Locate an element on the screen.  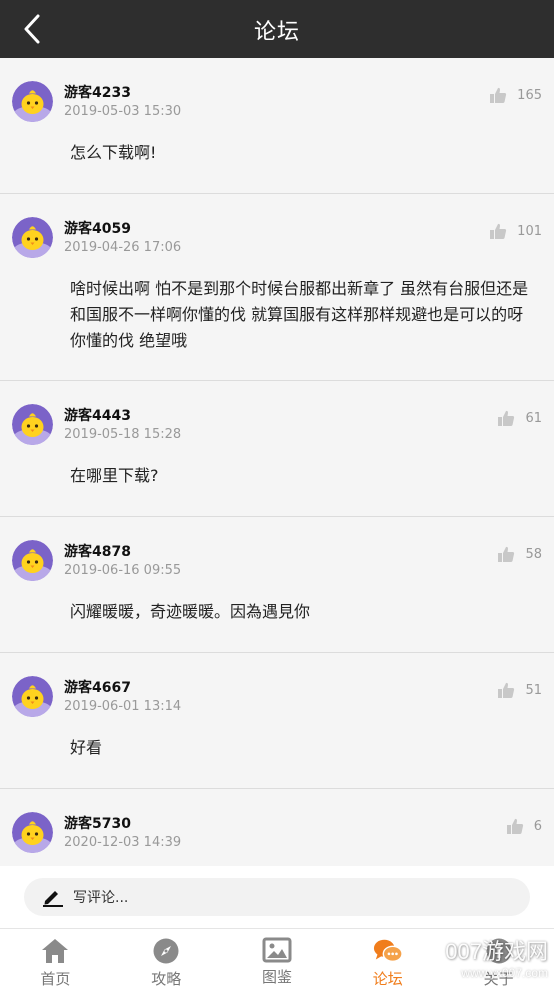
nav-label: 攻略 is located at coordinates (166, 978).